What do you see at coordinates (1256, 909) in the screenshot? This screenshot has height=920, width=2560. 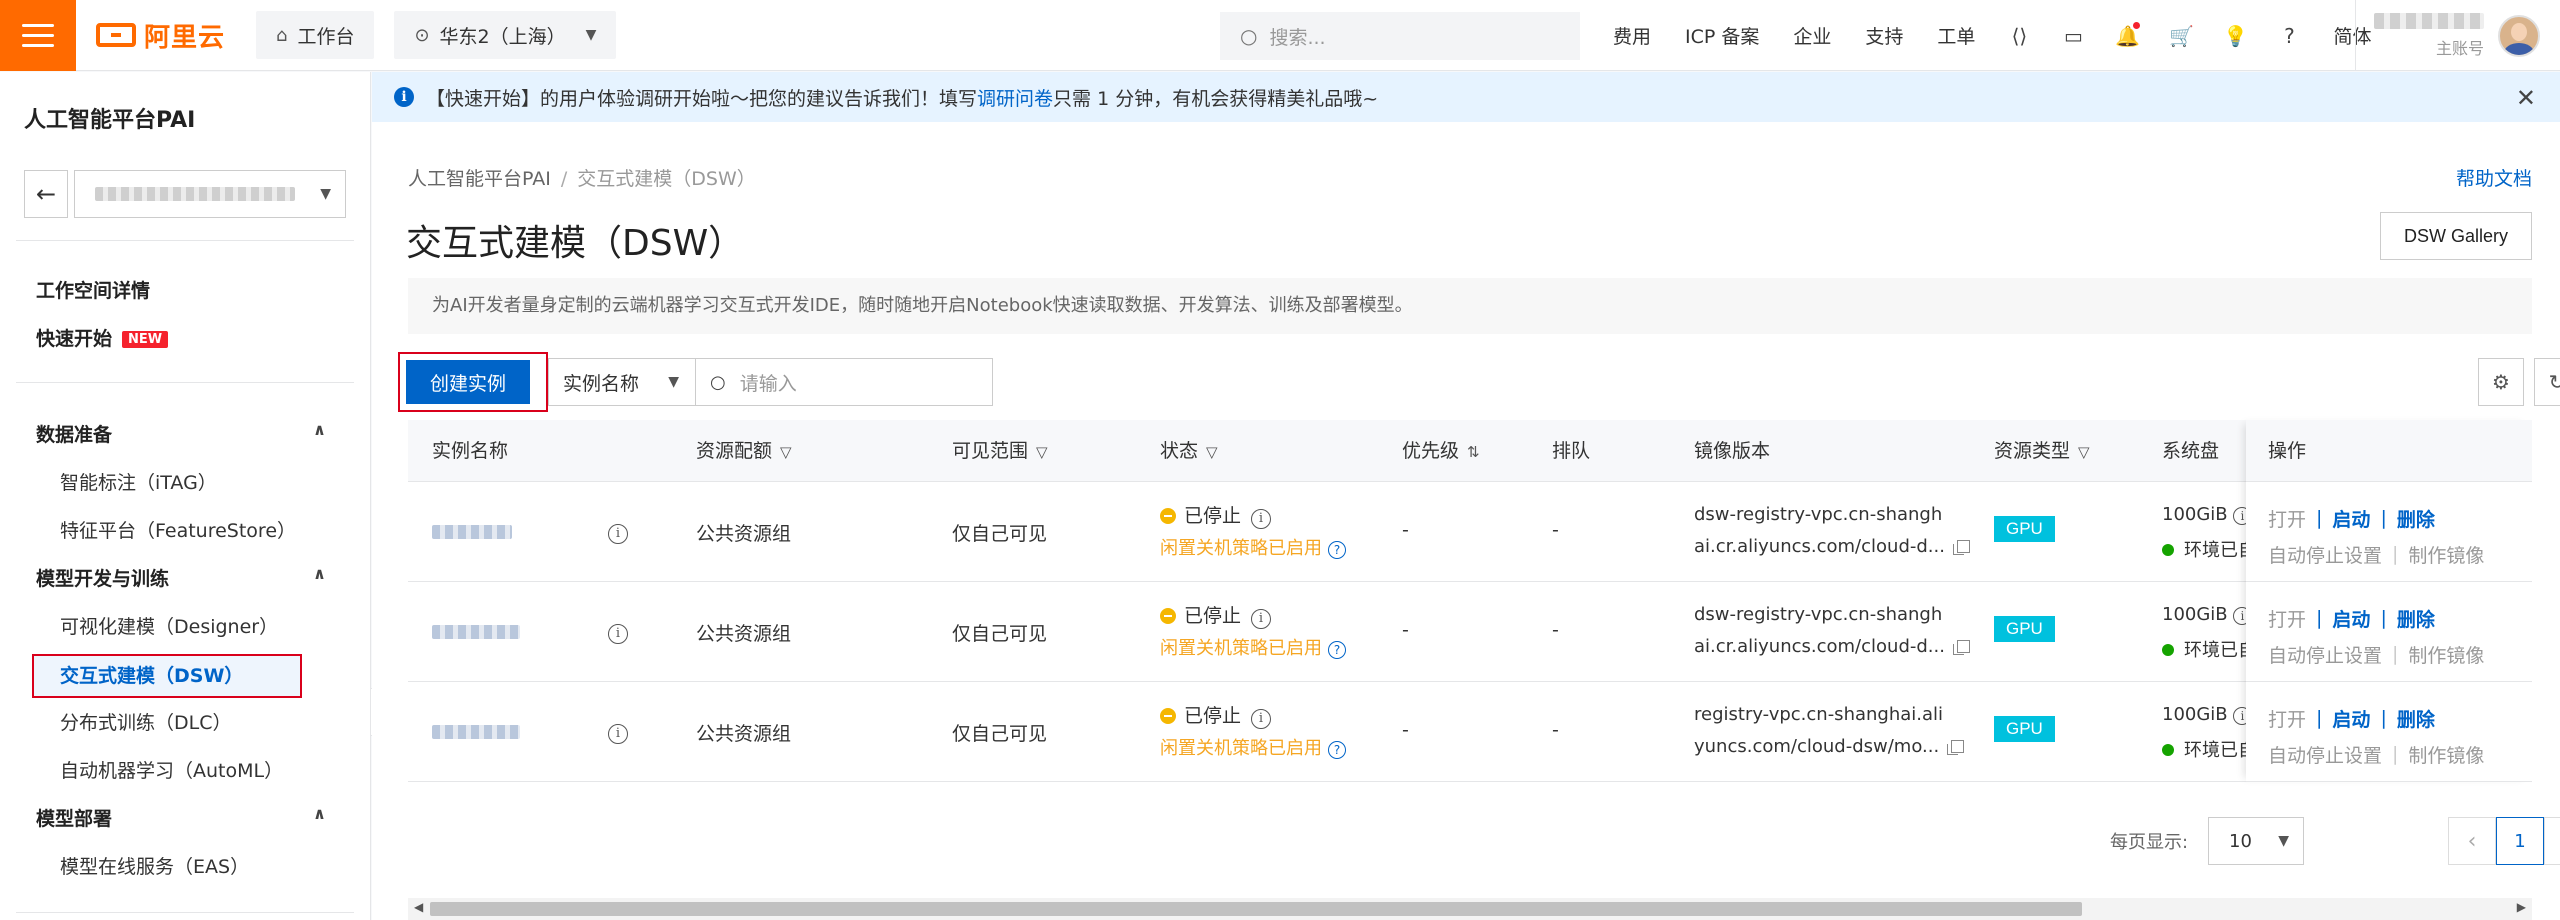 I see `scrollbar-thumb` at bounding box center [1256, 909].